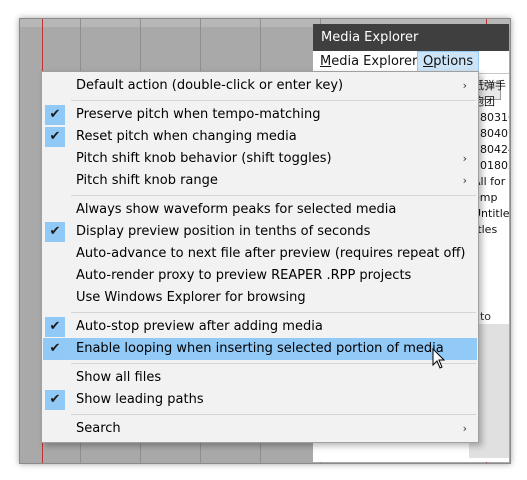 The image size is (527, 480). Describe the element at coordinates (98, 428) in the screenshot. I see `menu-item-label: Search` at that location.